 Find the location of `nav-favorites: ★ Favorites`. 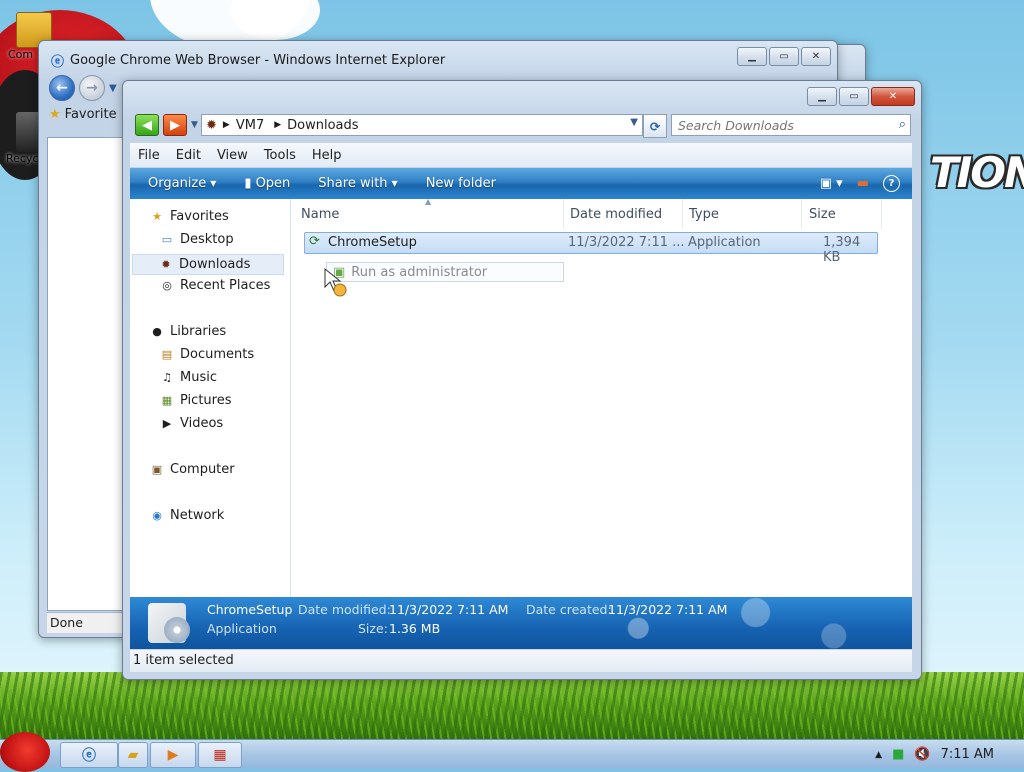

nav-favorites: ★ Favorites is located at coordinates (189, 216).